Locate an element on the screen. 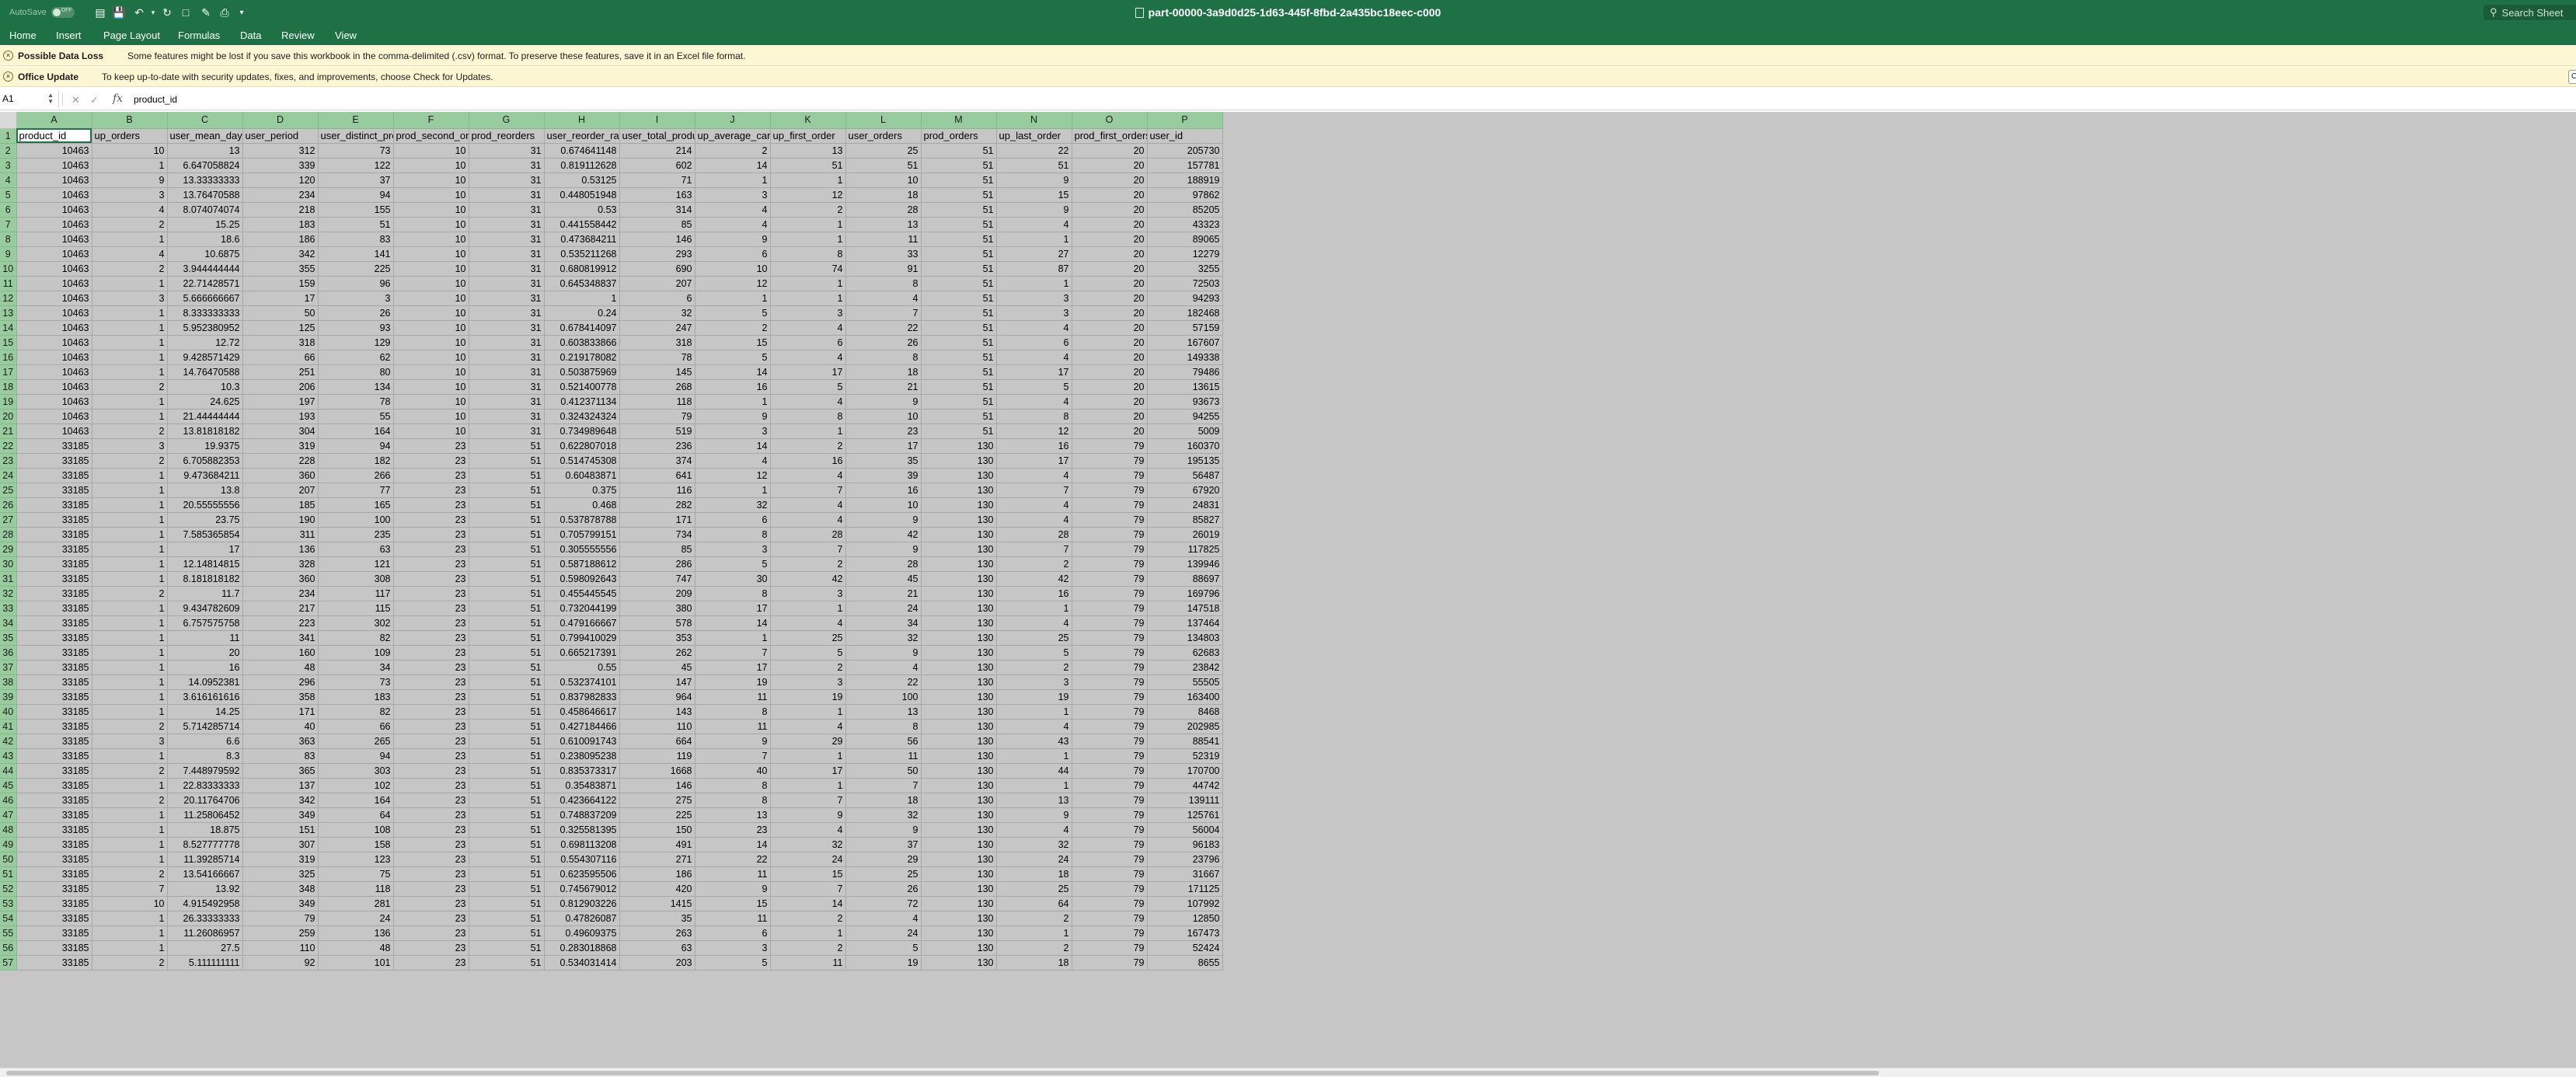 This screenshot has height=1077, width=2576. data-cell: 45 is located at coordinates (883, 579).